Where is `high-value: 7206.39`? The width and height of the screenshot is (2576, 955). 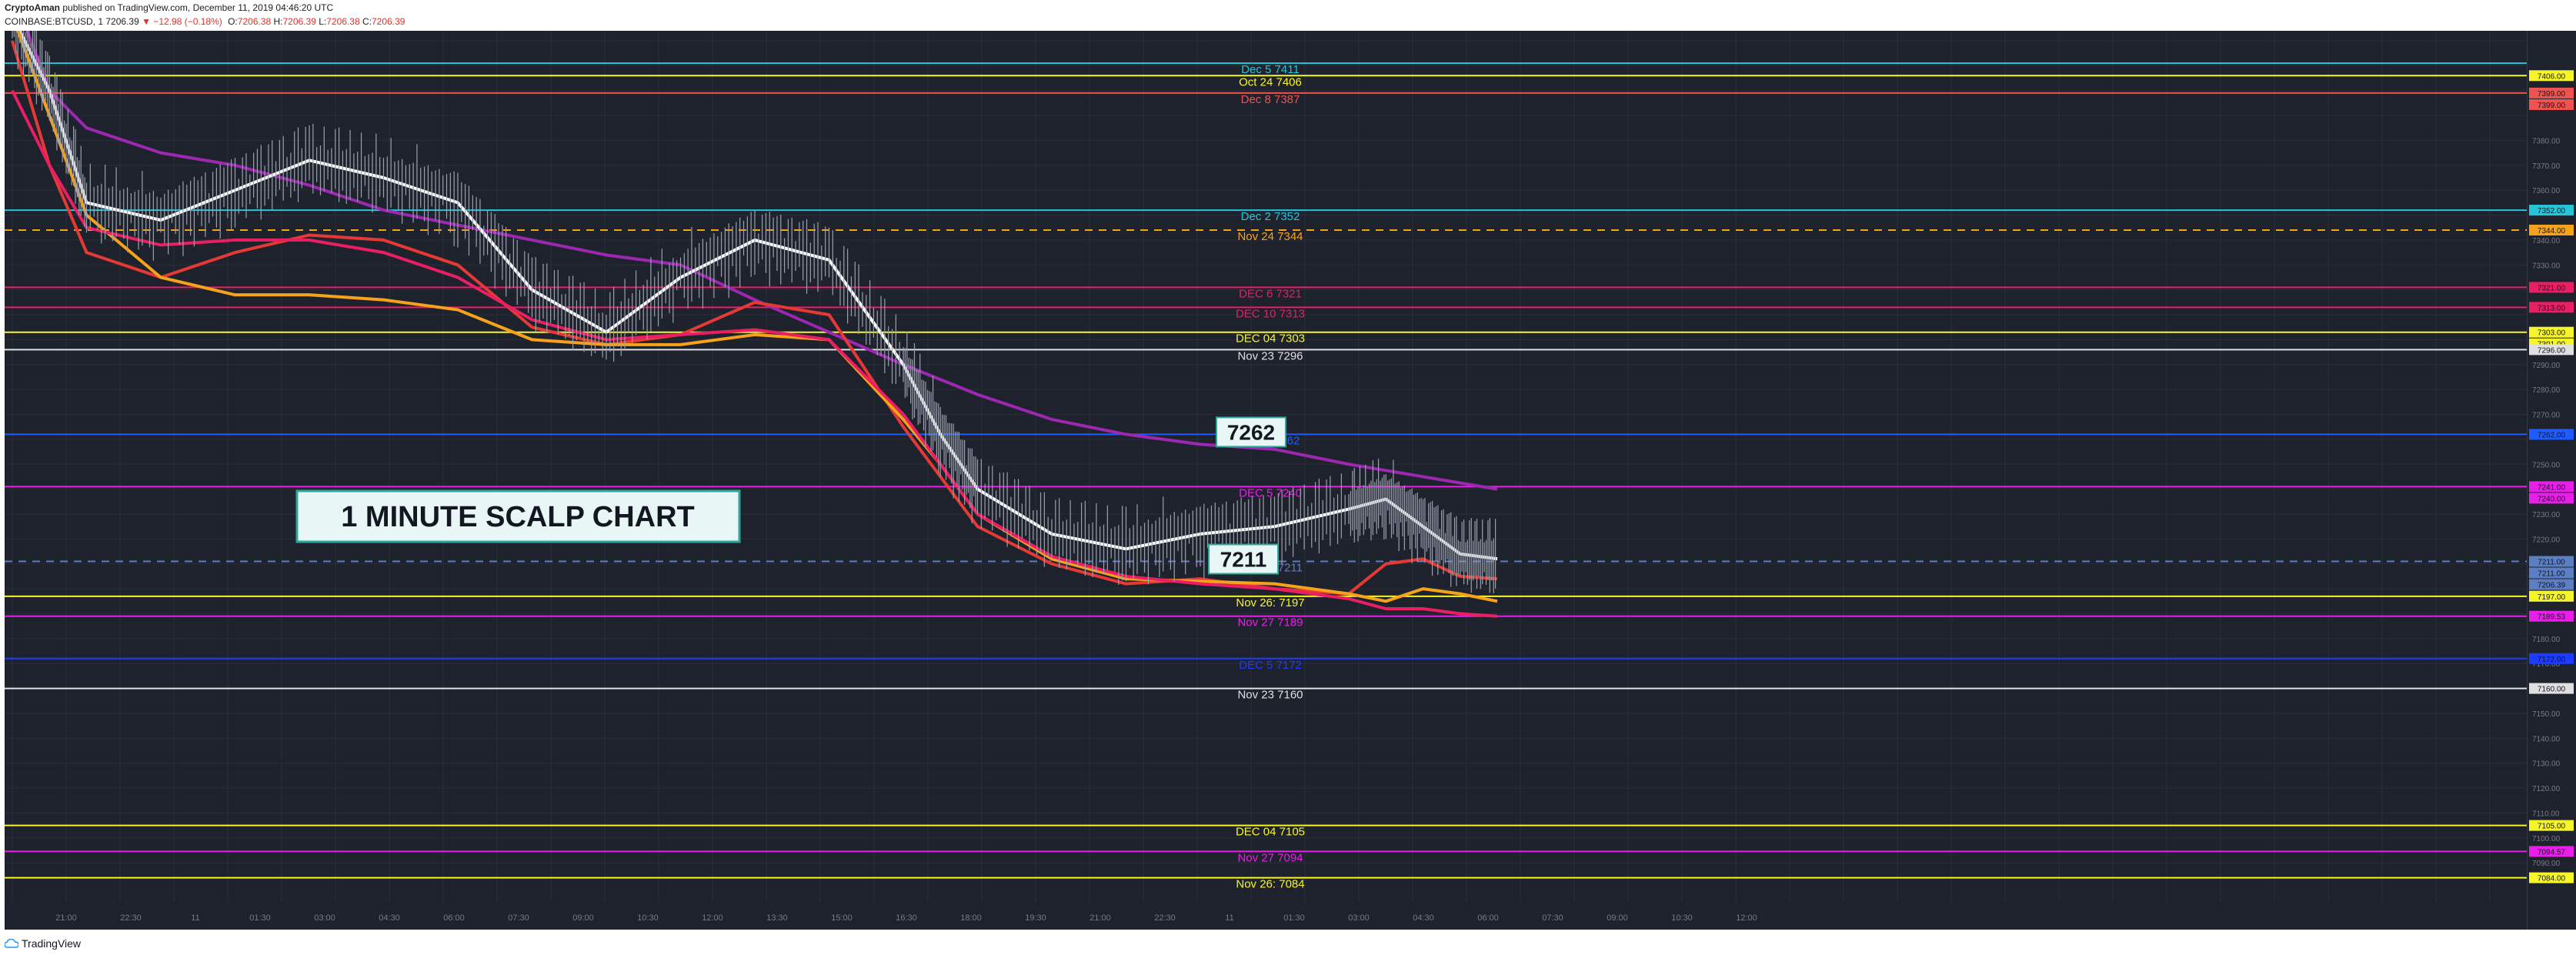 high-value: 7206.39 is located at coordinates (299, 21).